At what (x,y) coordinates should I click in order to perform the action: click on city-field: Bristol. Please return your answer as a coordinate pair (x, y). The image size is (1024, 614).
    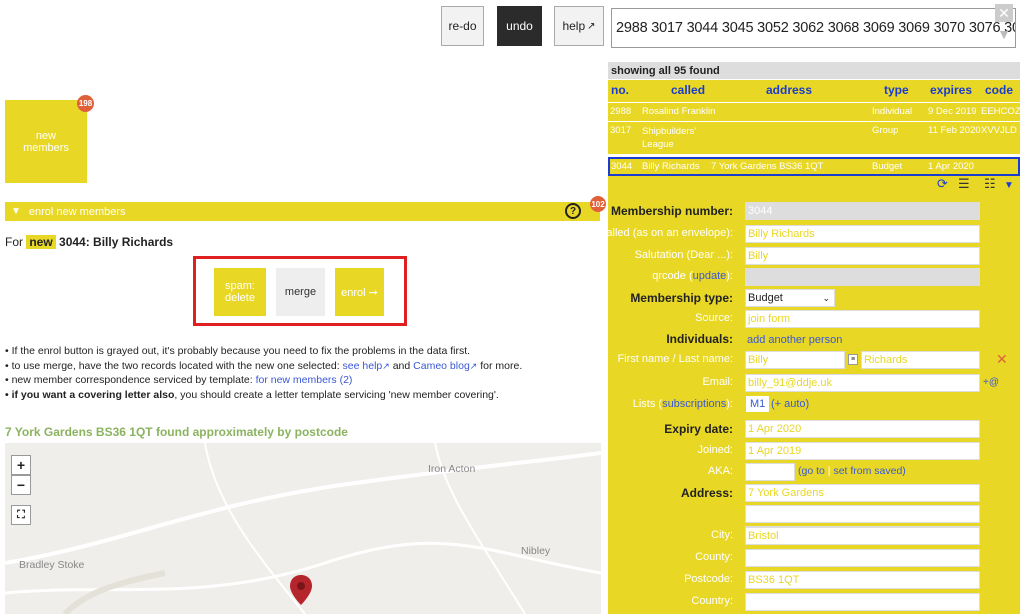
    Looking at the image, I should click on (862, 536).